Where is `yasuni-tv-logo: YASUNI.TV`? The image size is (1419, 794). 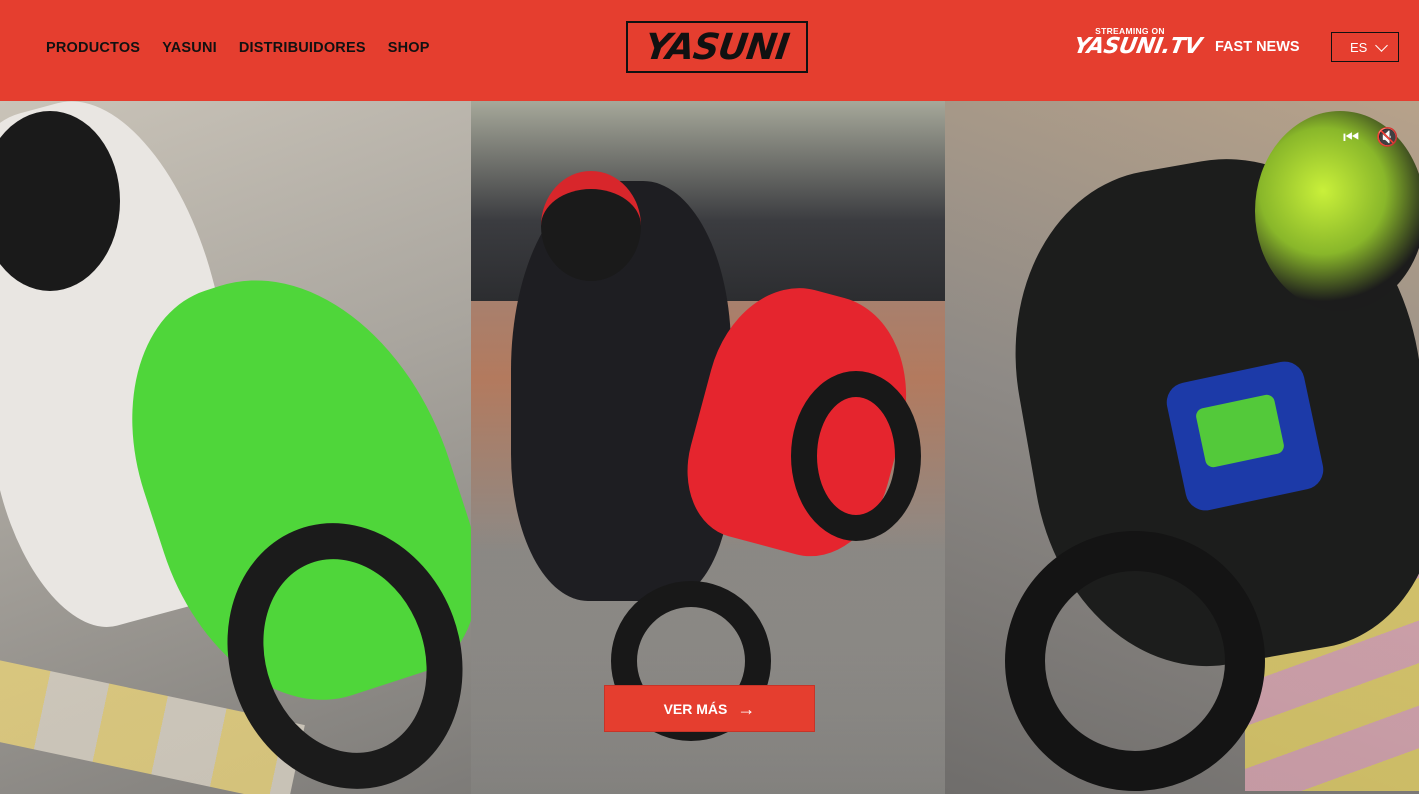
yasuni-tv-logo: YASUNI.TV is located at coordinates (1137, 46).